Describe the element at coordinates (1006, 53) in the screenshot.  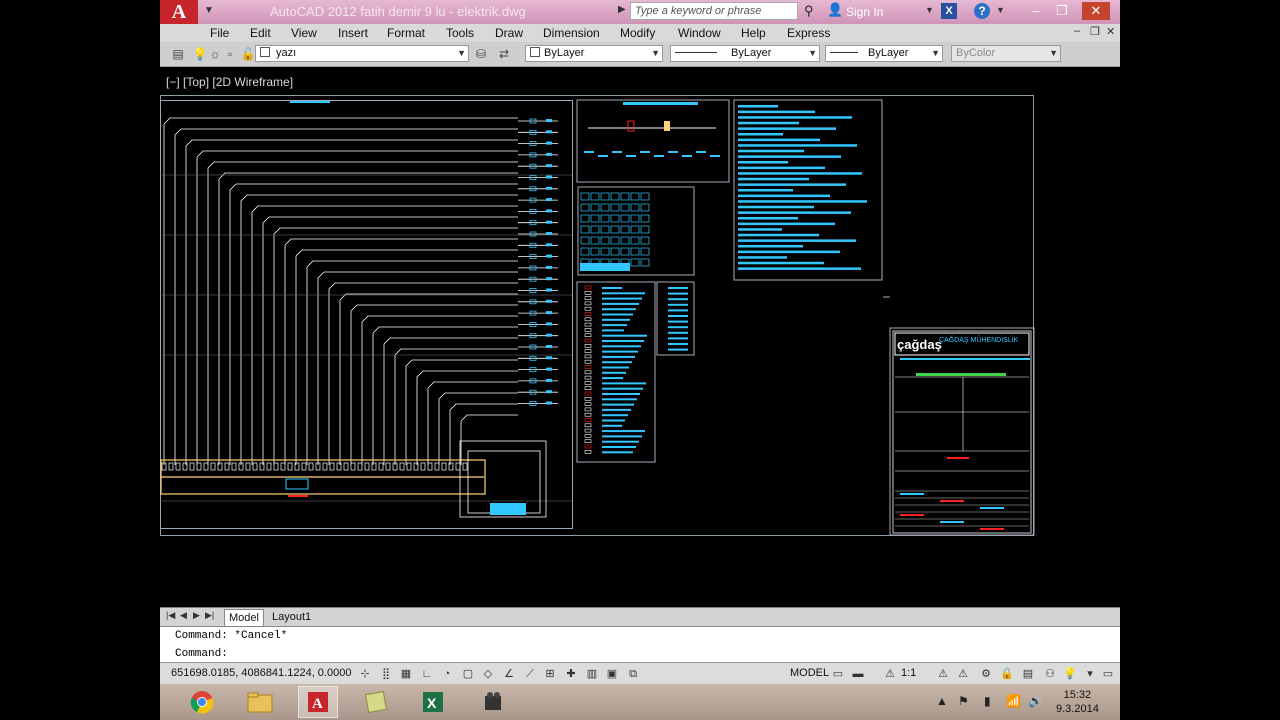
I see `plotstyle-dropdown: ByColor ▼` at that location.